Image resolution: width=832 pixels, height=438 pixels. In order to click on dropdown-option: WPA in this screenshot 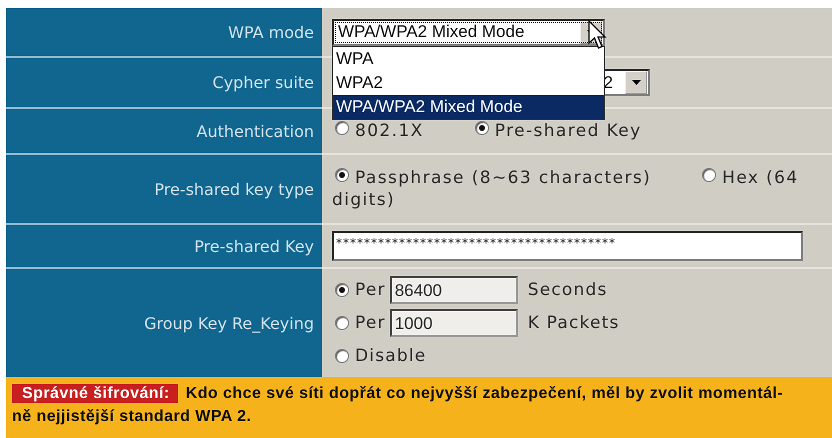, I will do `click(468, 59)`.